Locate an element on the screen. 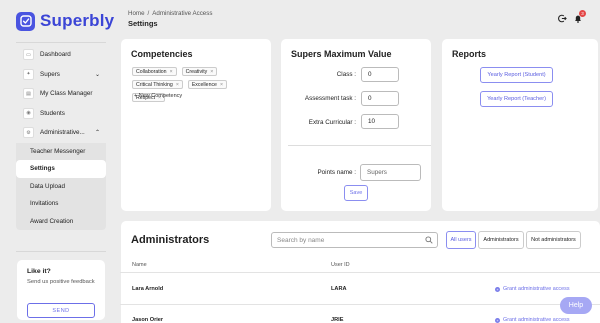  subnav-item-award-creation: Award Creation is located at coordinates (61, 222).